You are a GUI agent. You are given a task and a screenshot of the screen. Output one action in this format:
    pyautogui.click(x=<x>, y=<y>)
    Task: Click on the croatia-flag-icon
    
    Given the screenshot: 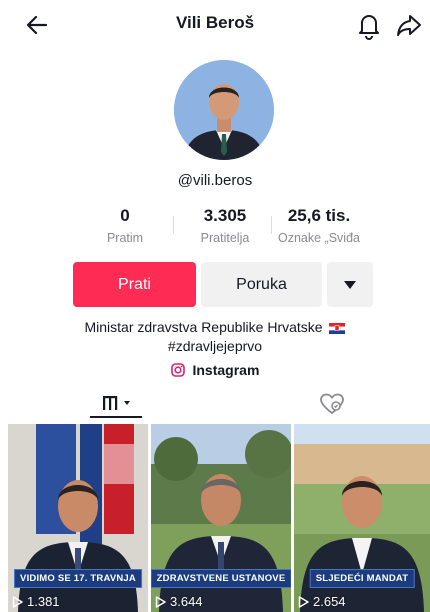 What is the action you would take?
    pyautogui.click(x=337, y=328)
    